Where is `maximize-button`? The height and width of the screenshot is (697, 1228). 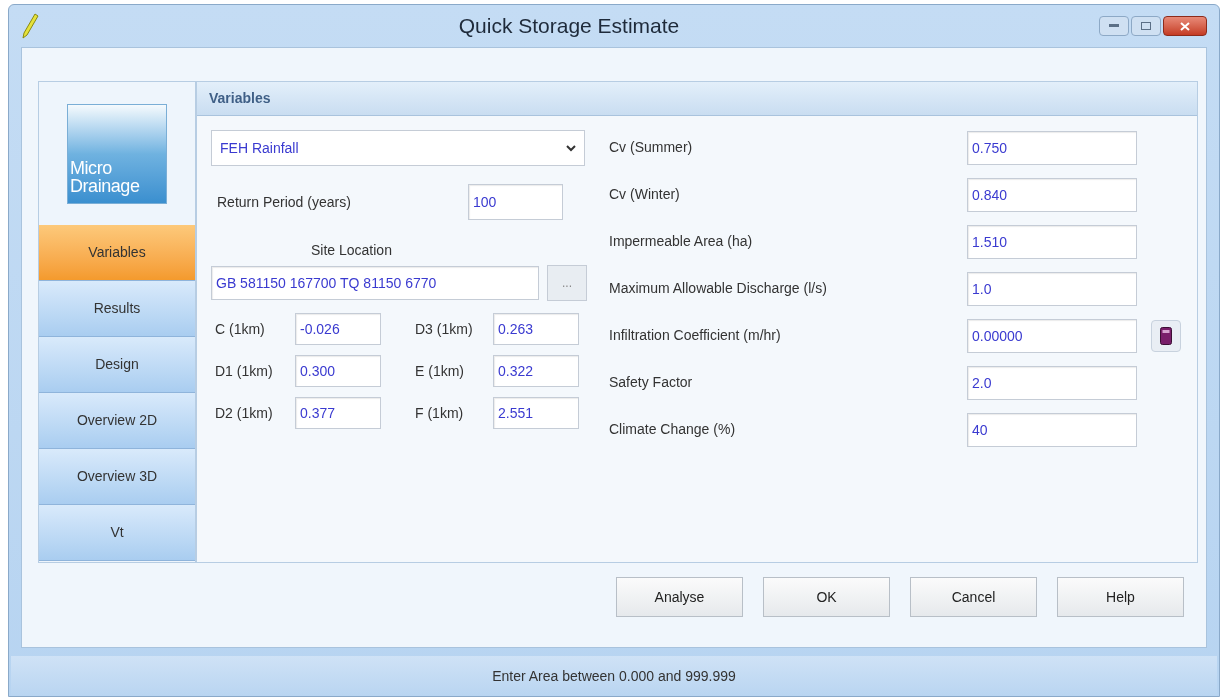
maximize-button is located at coordinates (1146, 26).